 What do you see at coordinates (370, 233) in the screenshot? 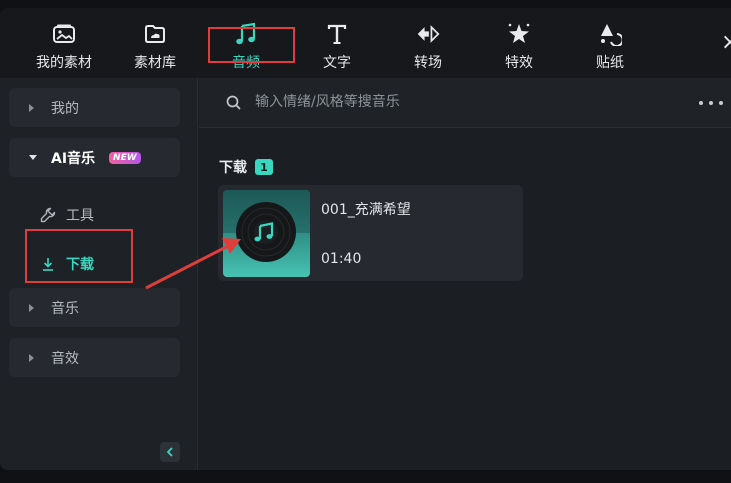
I see `audio-card: 001_充满希望 01:40` at bounding box center [370, 233].